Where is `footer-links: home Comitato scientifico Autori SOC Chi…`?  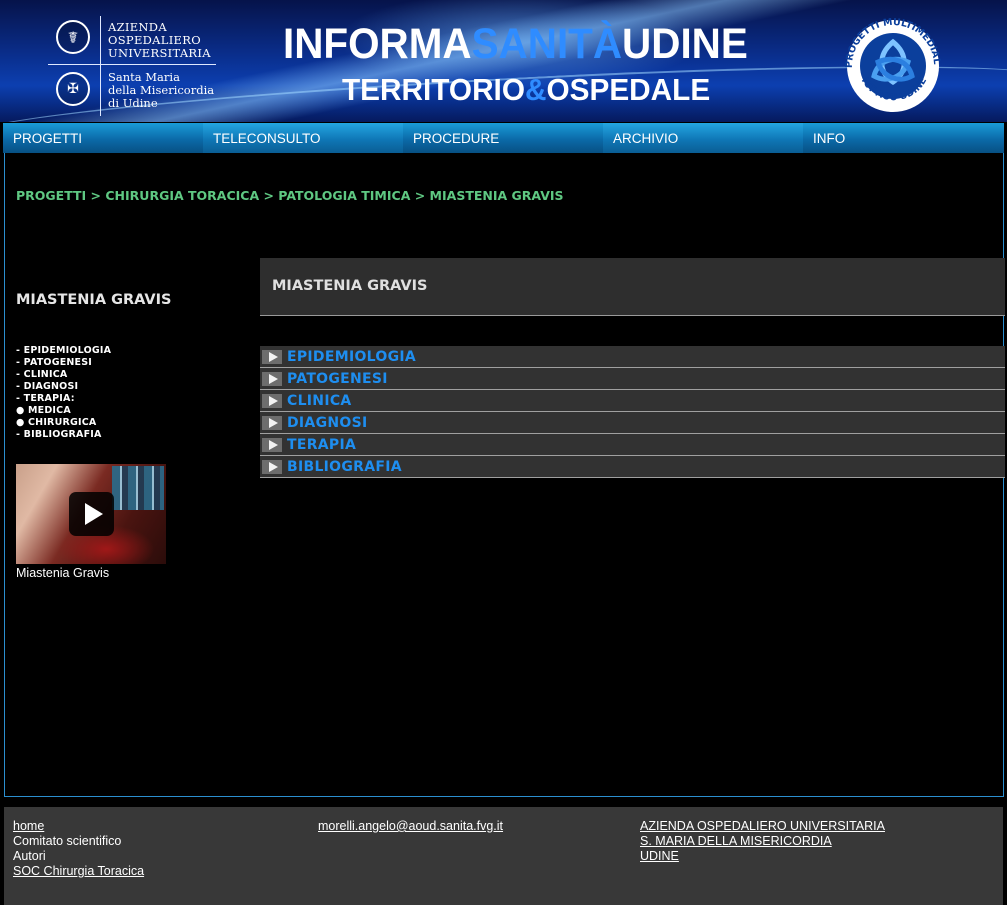
footer-links: home Comitato scientifico Autori SOC Chi… is located at coordinates (78, 849).